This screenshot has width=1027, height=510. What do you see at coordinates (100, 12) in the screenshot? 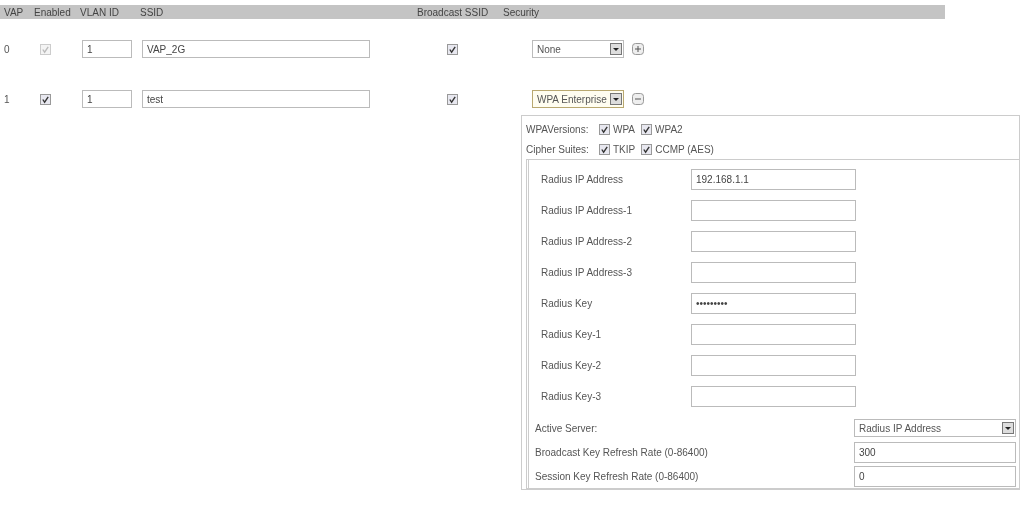
I see `column-header: VLAN ID` at bounding box center [100, 12].